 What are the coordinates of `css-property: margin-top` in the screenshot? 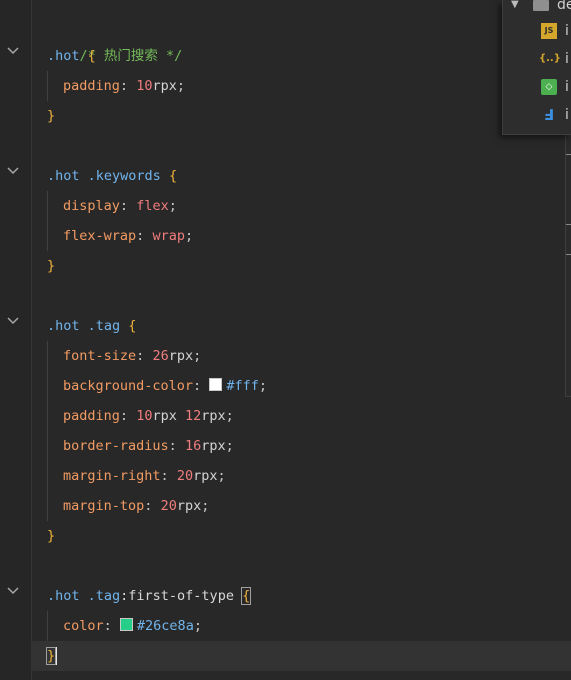 It's located at (104, 506).